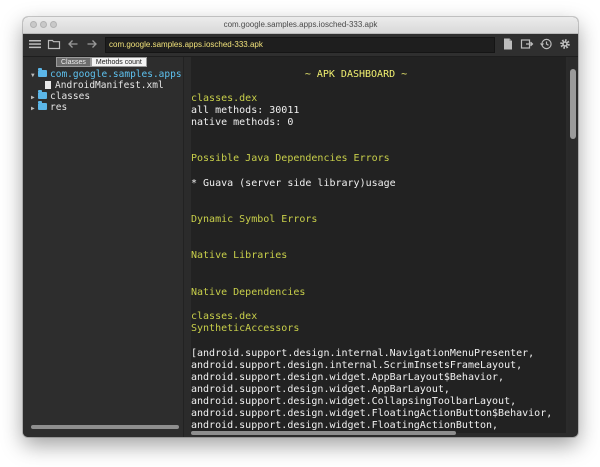  What do you see at coordinates (73, 44) in the screenshot?
I see `back-arrow-icon` at bounding box center [73, 44].